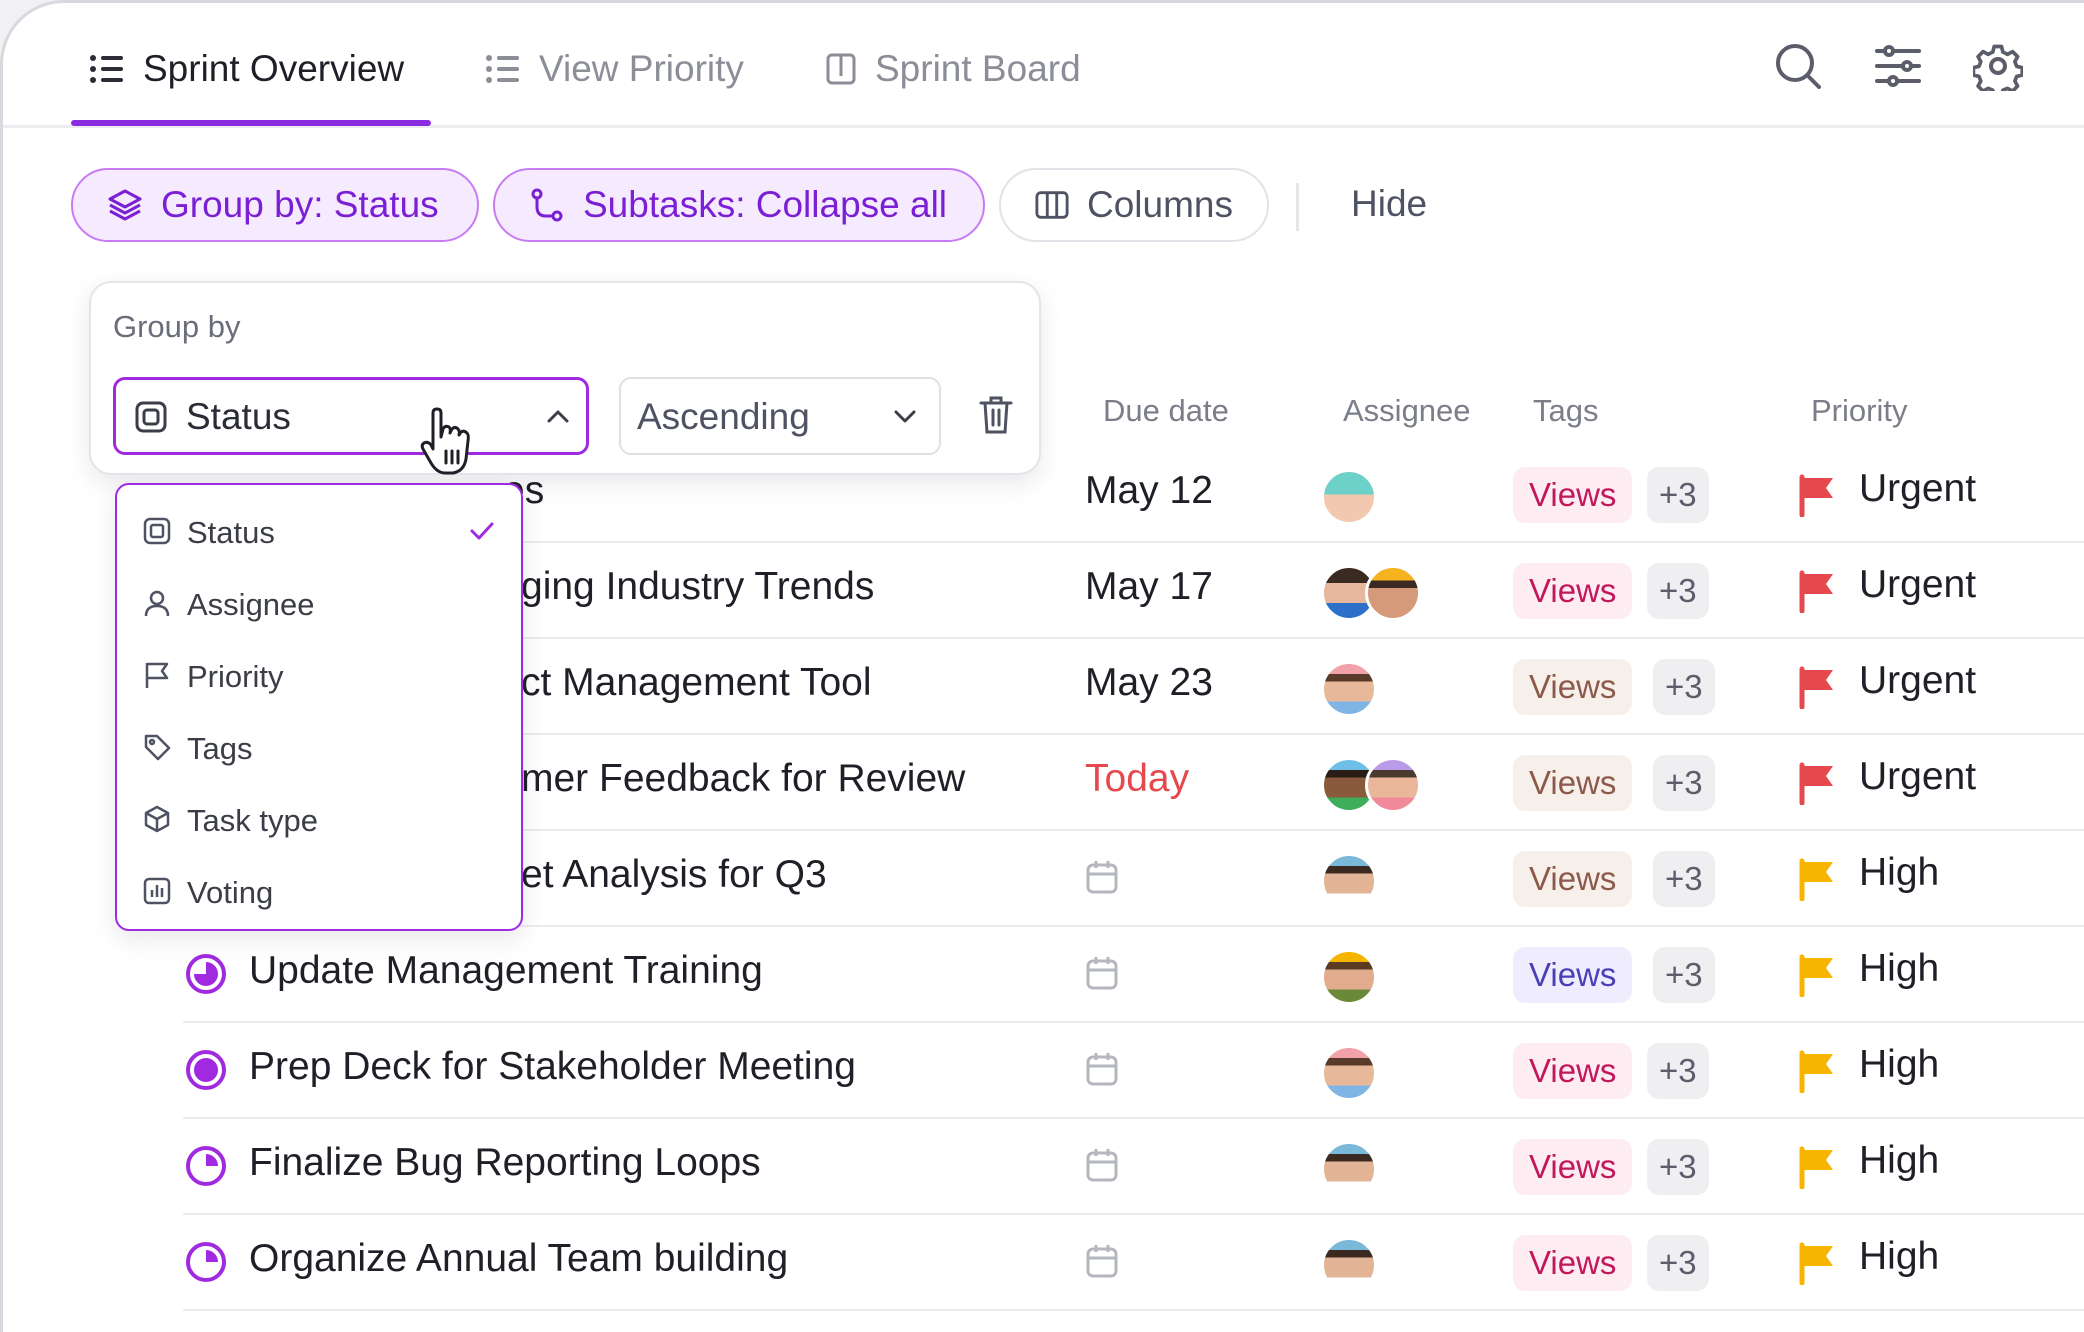  I want to click on sort-order-select: Ascending, so click(780, 416).